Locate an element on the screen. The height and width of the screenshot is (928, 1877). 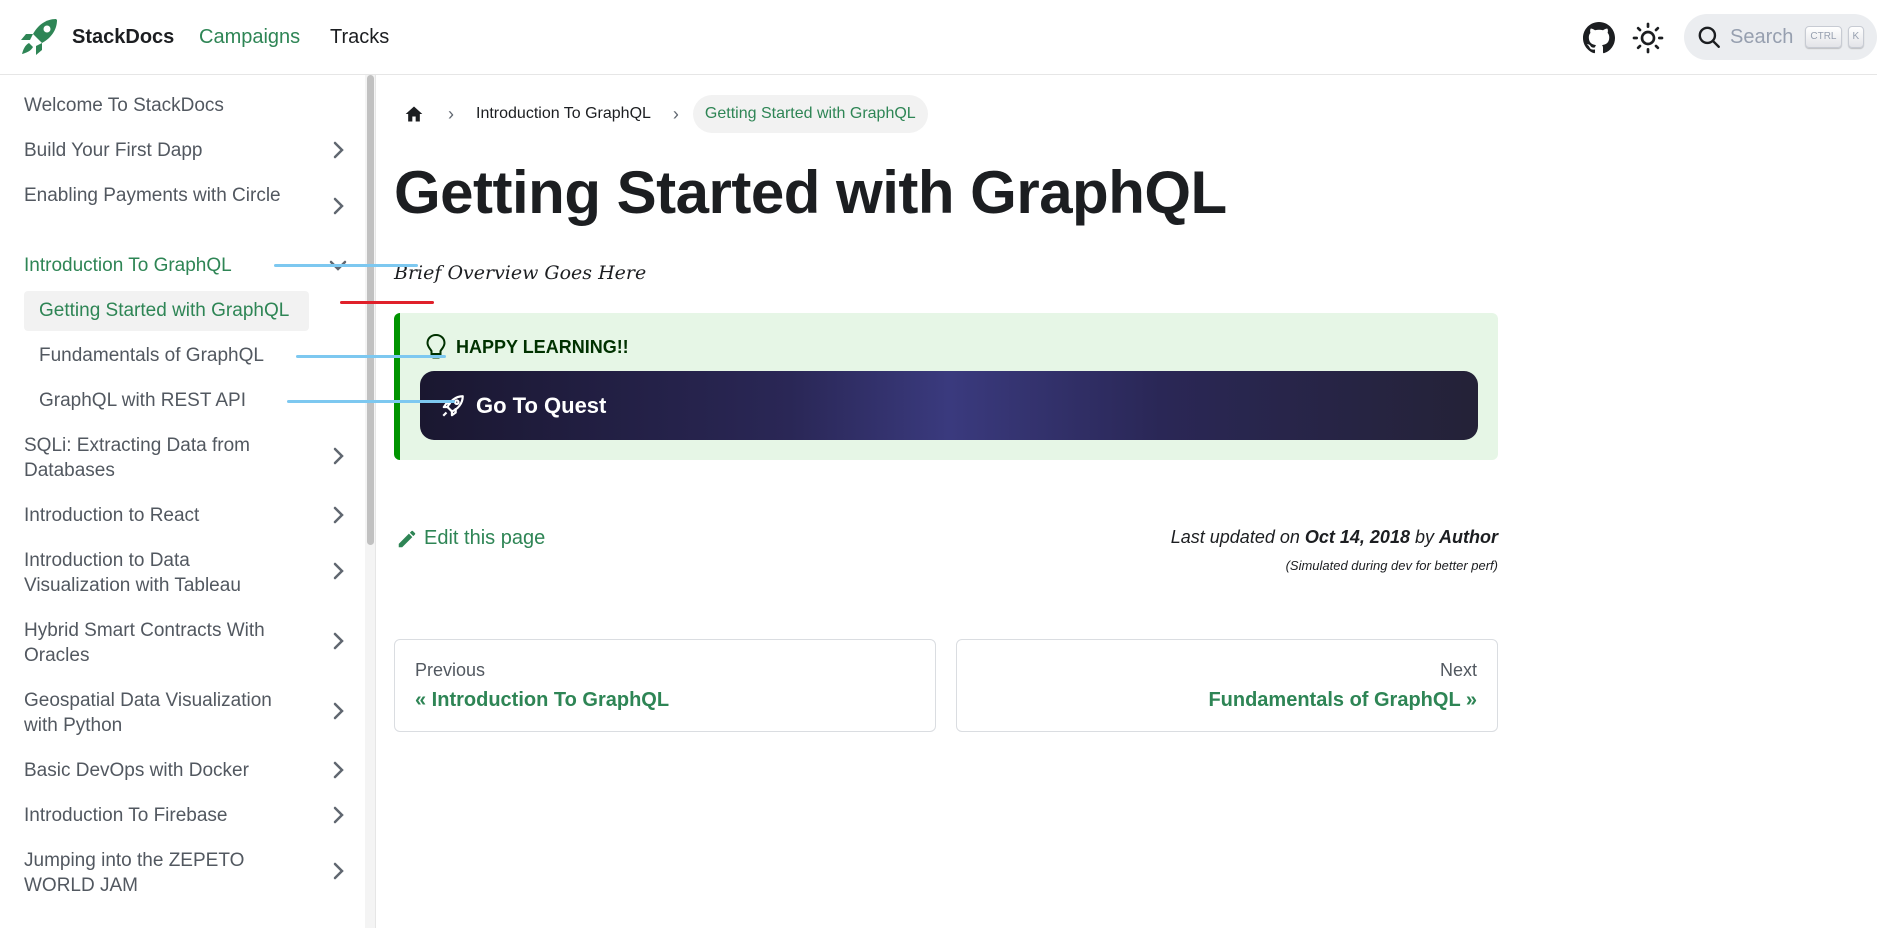
last-updated: Last updated on Oct 14, 2018 by Author is located at coordinates (1299, 537).